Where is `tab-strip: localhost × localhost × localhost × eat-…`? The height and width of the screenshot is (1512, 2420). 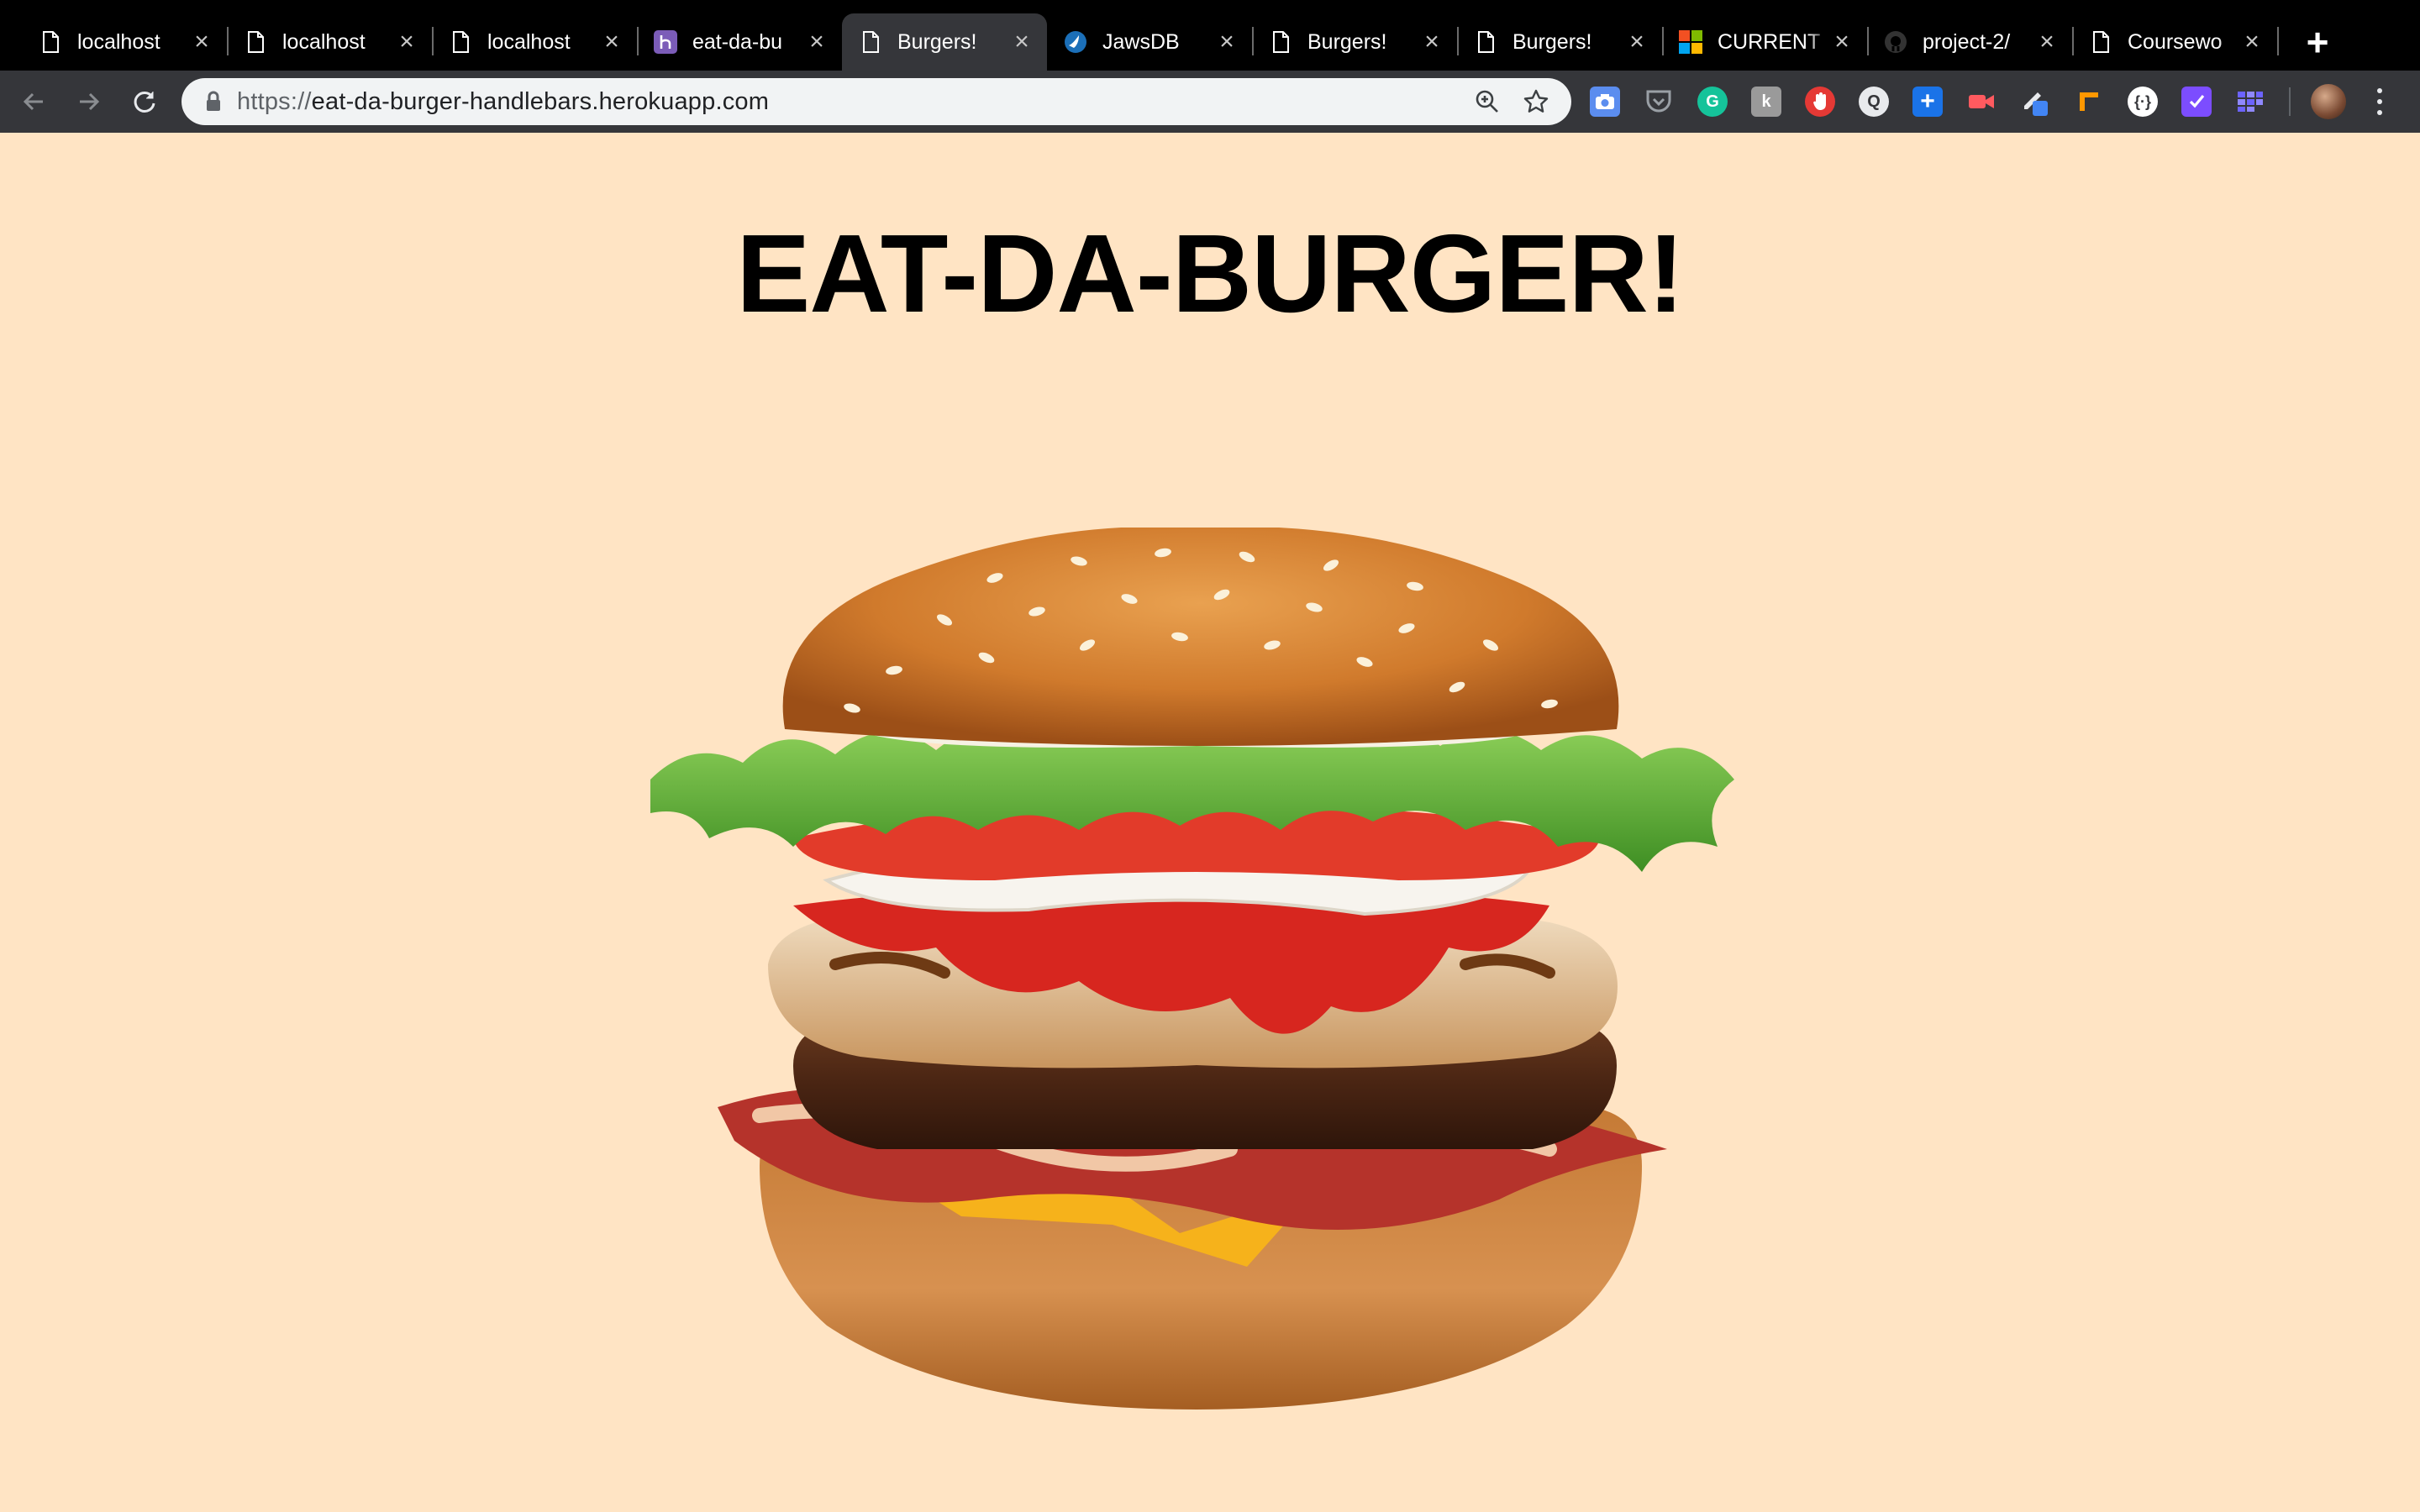 tab-strip: localhost × localhost × localhost × eat-… is located at coordinates (1210, 35).